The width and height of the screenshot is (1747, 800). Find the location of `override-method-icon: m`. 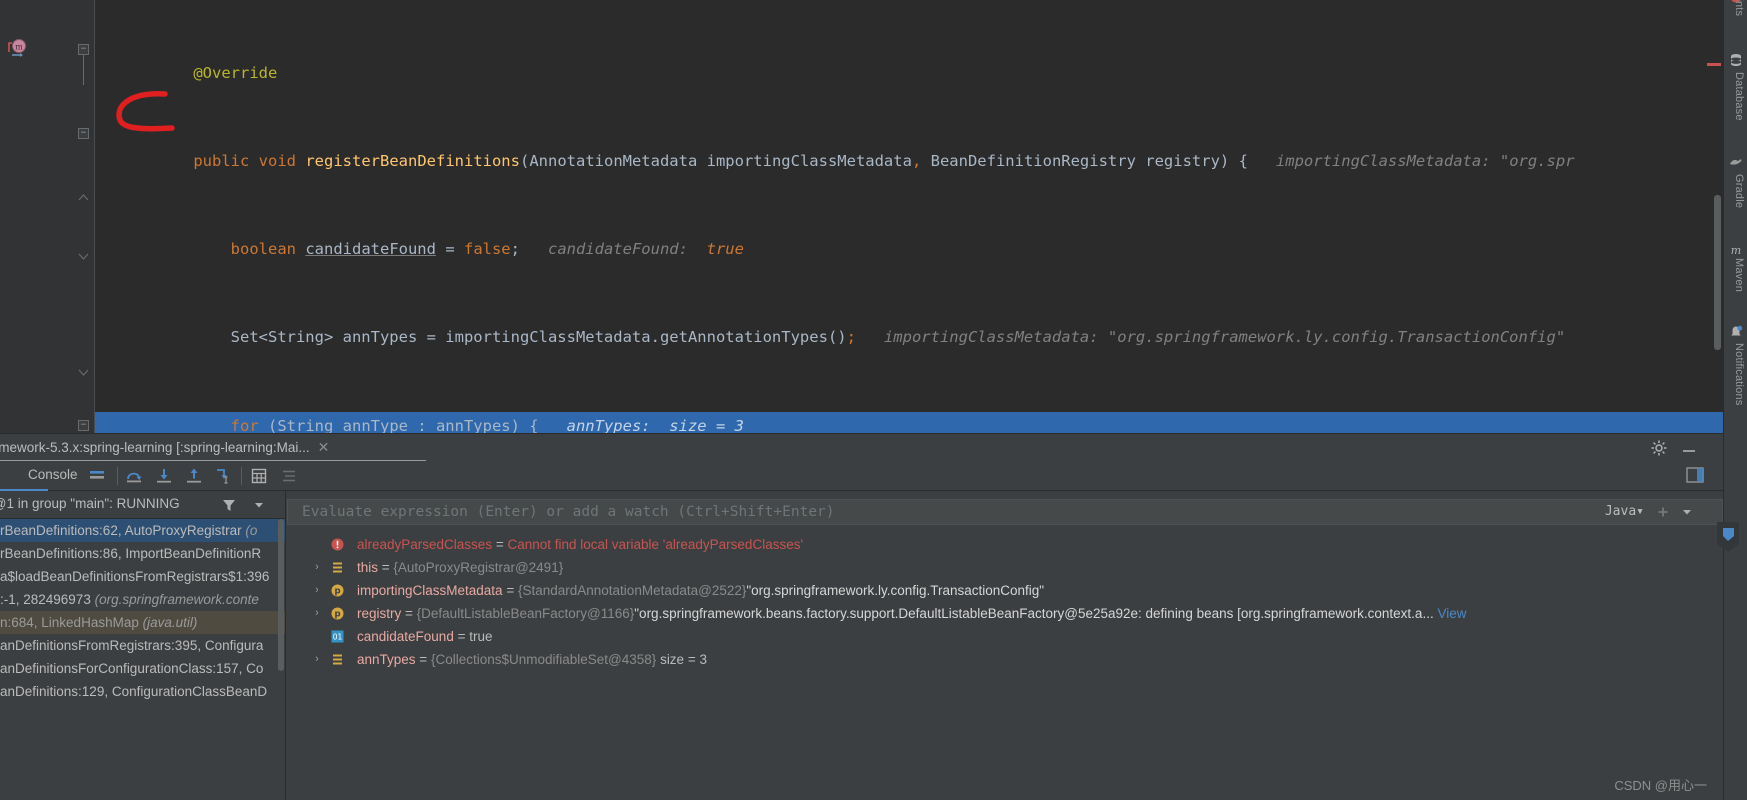

override-method-icon: m is located at coordinates (18, 50).